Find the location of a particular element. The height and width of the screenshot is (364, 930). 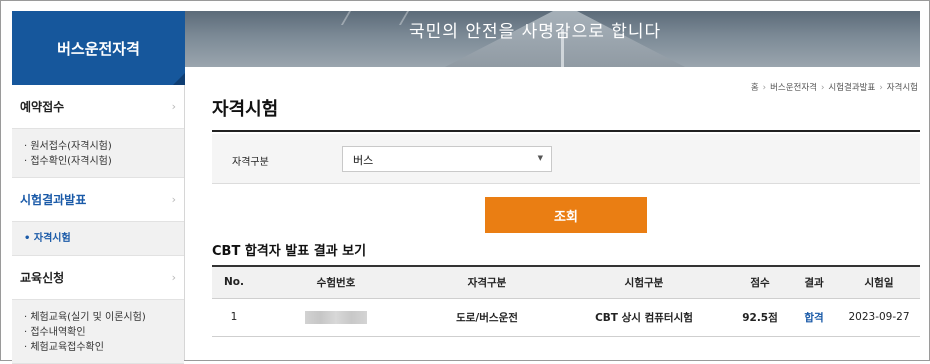

sidebar-submenu-reservation: · 원서접수(자격시험) · 접수확인(자격시험) is located at coordinates (98, 153).